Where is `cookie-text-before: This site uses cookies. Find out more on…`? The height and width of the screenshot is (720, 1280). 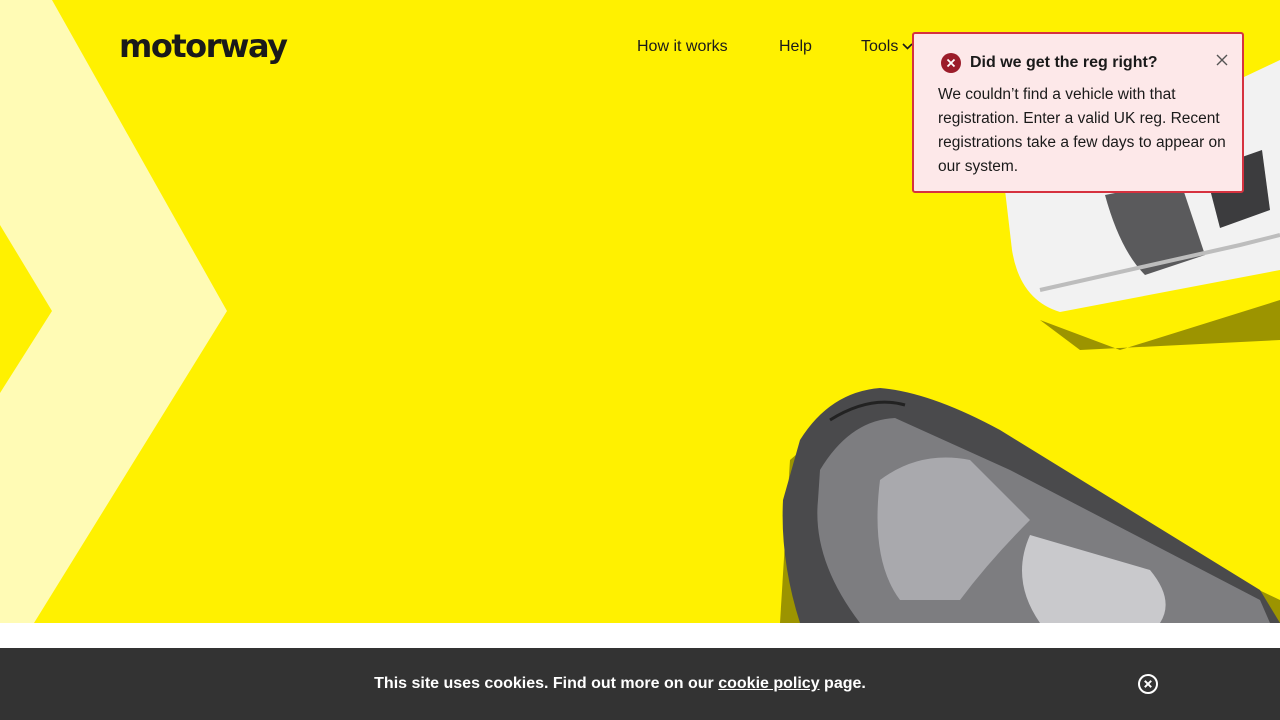 cookie-text-before: This site uses cookies. Find out more on… is located at coordinates (546, 683).